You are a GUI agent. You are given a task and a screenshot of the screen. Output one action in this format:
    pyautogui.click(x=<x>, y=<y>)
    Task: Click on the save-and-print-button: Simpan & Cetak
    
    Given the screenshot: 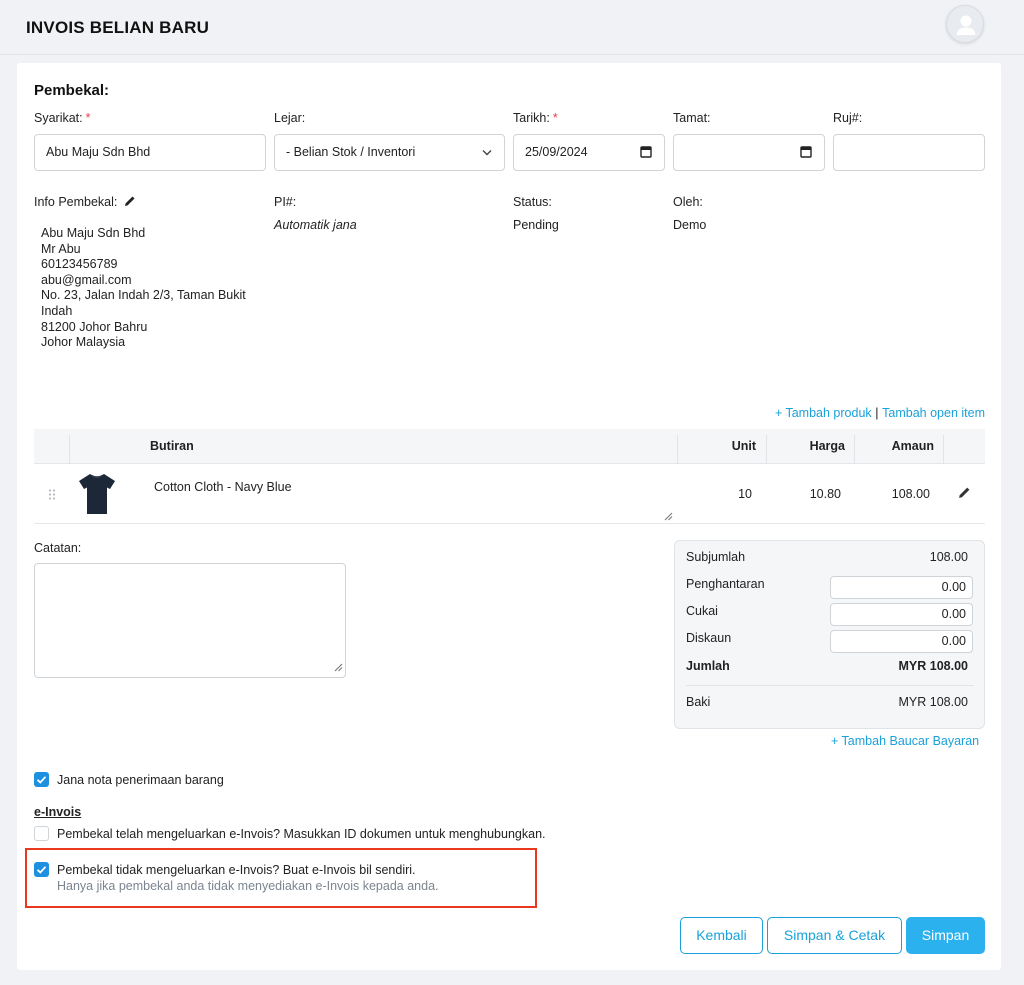 What is the action you would take?
    pyautogui.click(x=834, y=935)
    